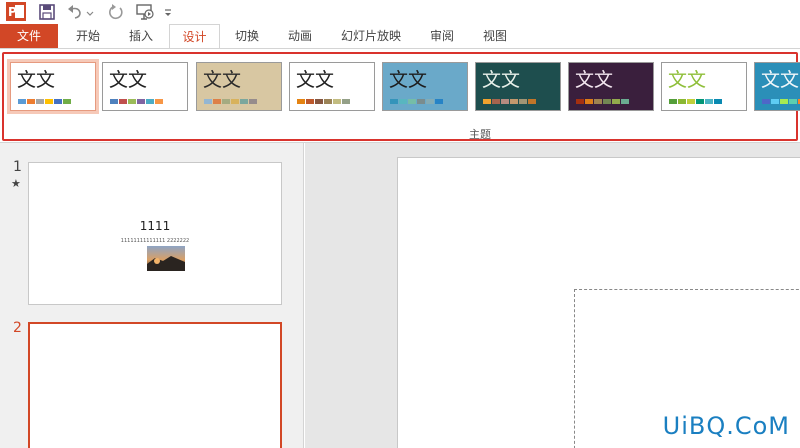  What do you see at coordinates (247, 36) in the screenshot?
I see `tab-transitions: 切换` at bounding box center [247, 36].